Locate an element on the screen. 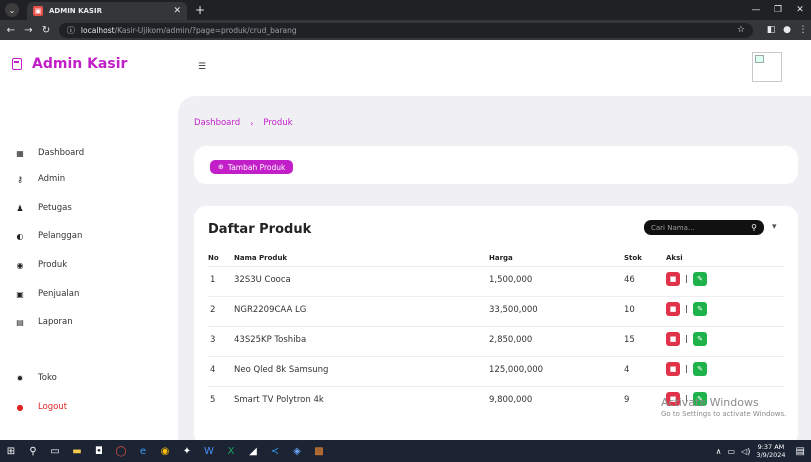 The height and width of the screenshot is (462, 811). sidebar-item-laporan: ▤ Laporan is located at coordinates (43, 322).